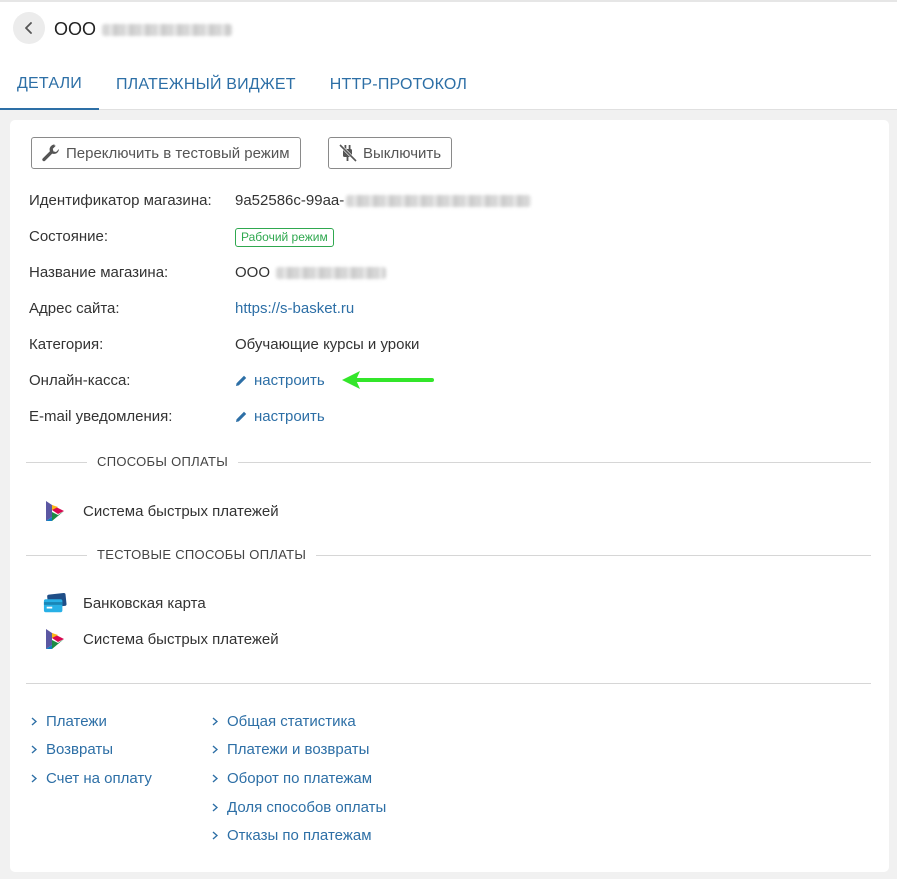 This screenshot has width=897, height=879. I want to click on email-configure-link: настроить, so click(280, 416).